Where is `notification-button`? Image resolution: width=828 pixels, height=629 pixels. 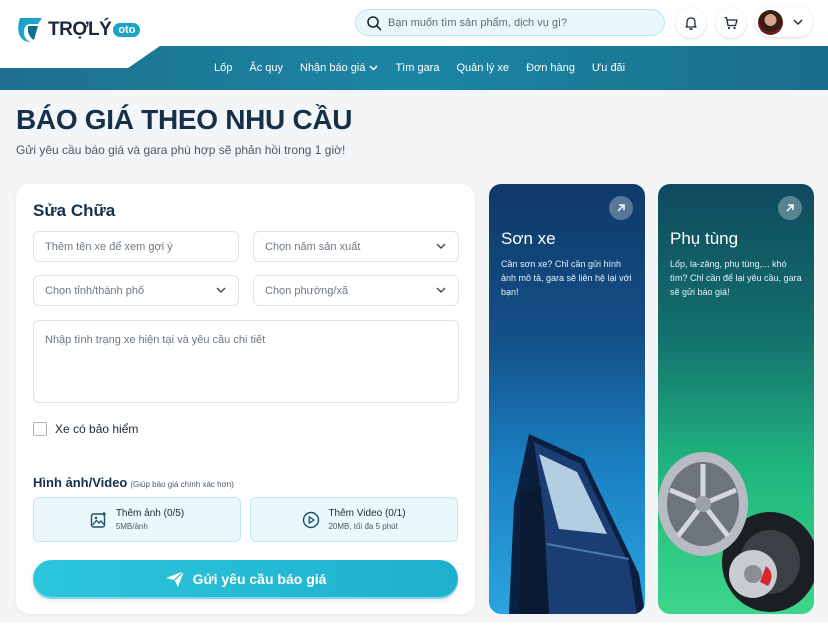 notification-button is located at coordinates (691, 23).